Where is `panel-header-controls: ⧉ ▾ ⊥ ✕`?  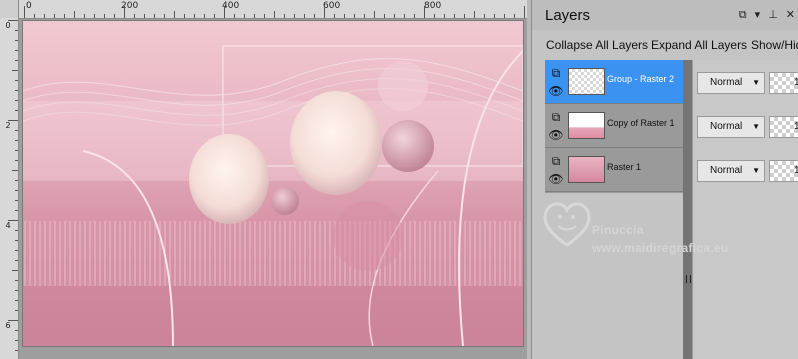 panel-header-controls: ⧉ ▾ ⊥ ✕ is located at coordinates (767, 15).